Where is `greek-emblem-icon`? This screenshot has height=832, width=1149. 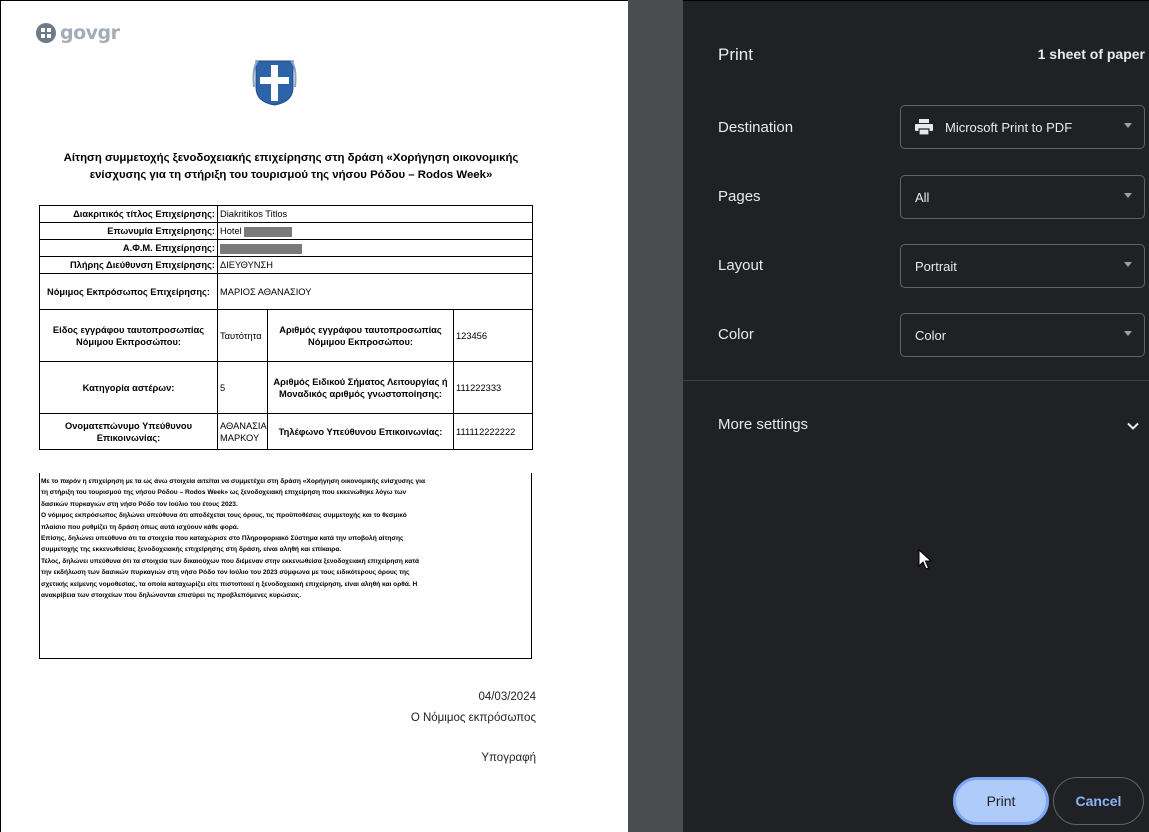
greek-emblem-icon is located at coordinates (274, 83).